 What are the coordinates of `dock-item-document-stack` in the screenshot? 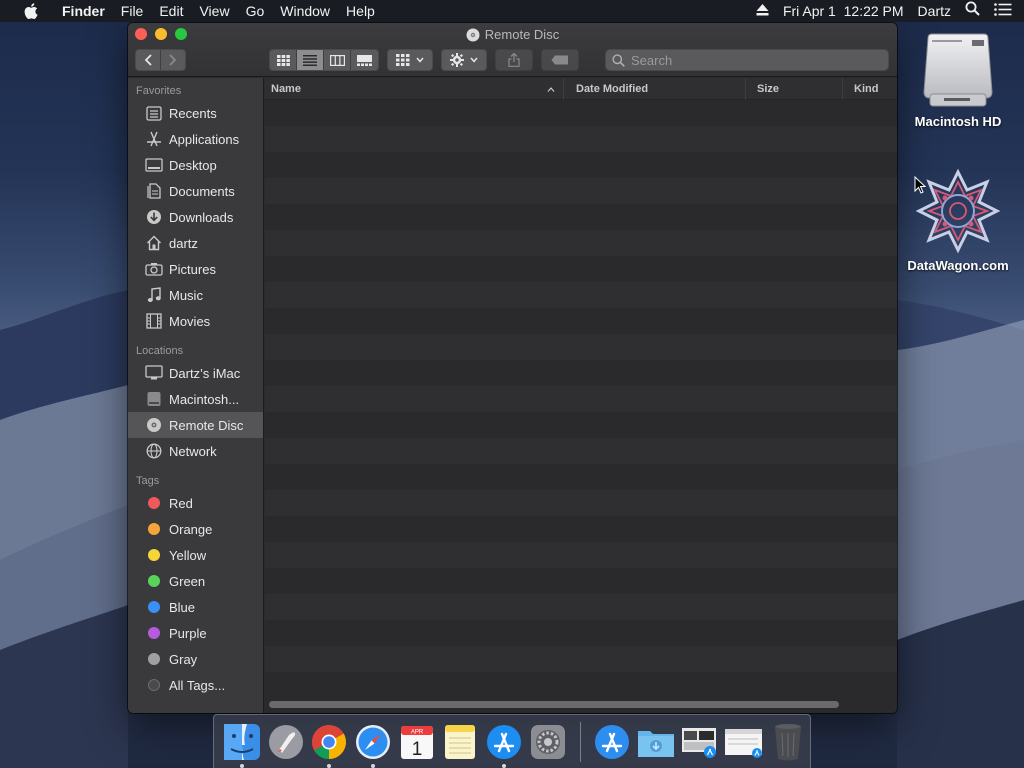 It's located at (744, 742).